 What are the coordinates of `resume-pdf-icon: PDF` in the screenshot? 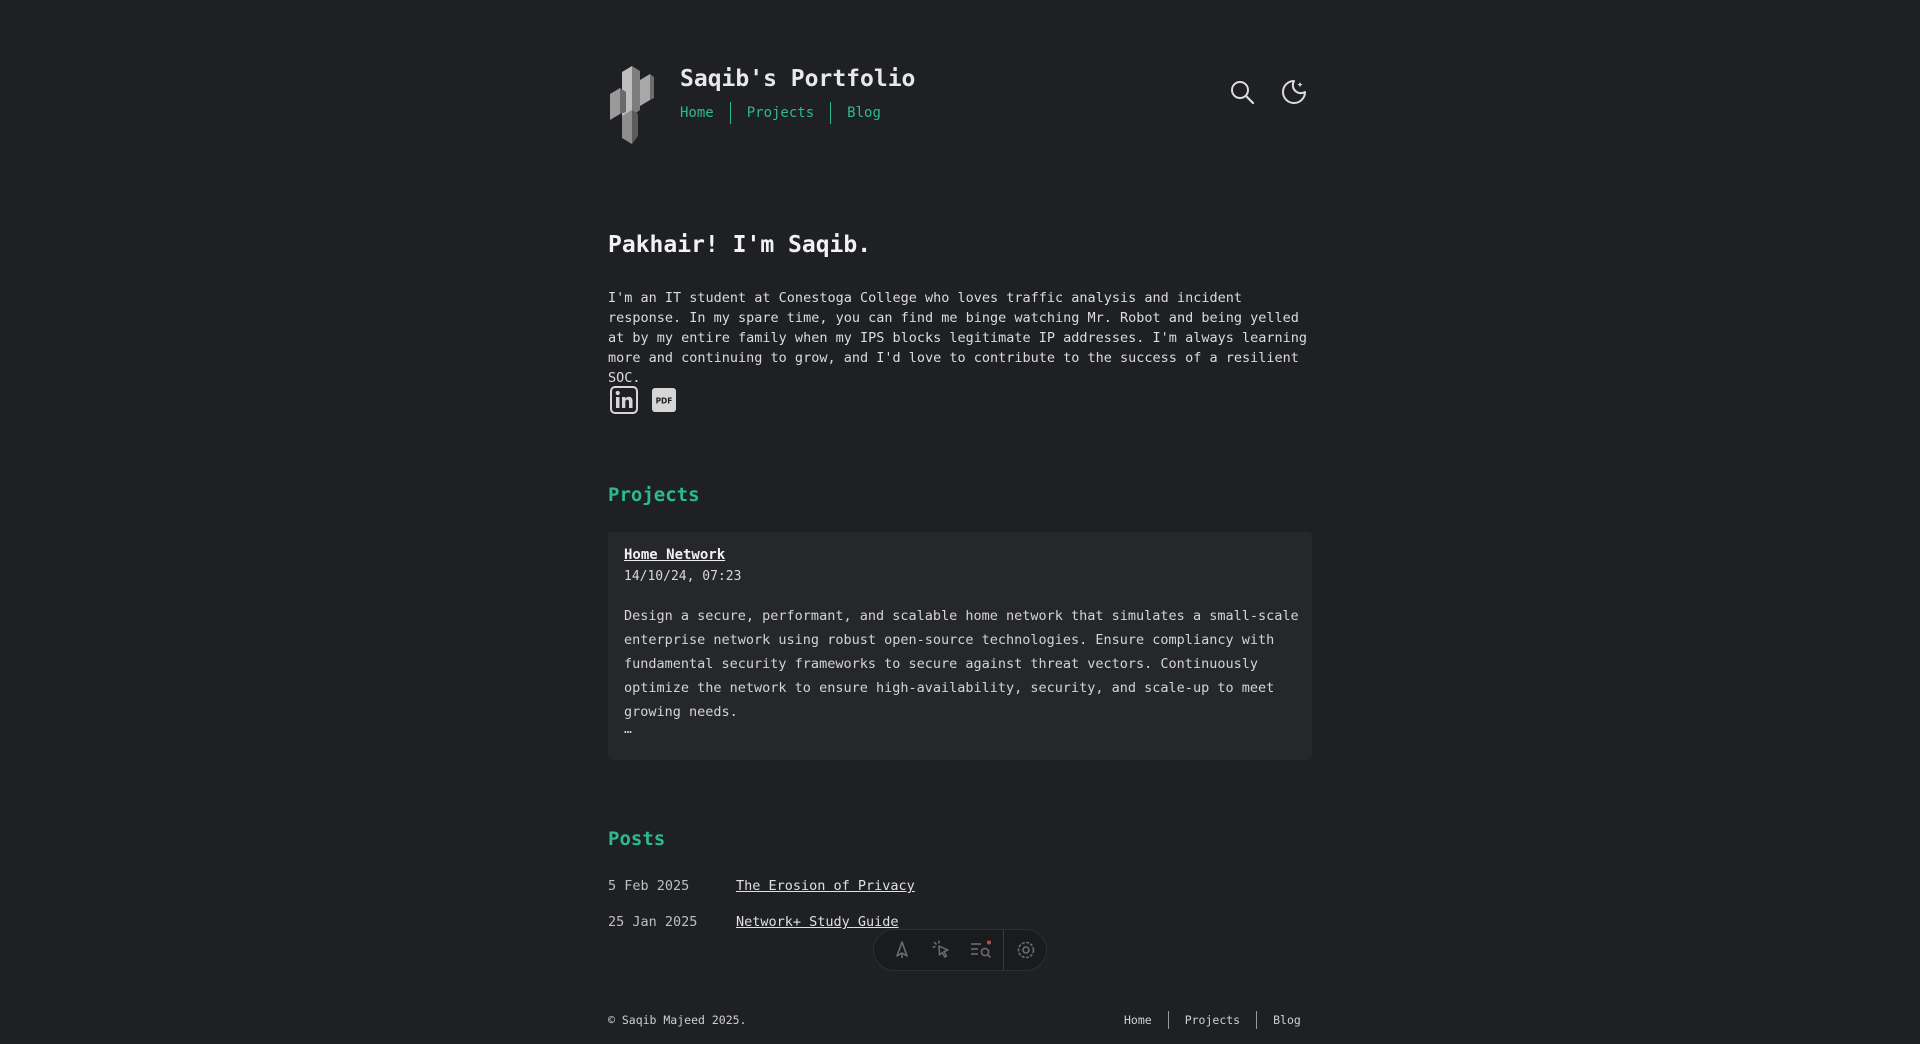 It's located at (664, 400).